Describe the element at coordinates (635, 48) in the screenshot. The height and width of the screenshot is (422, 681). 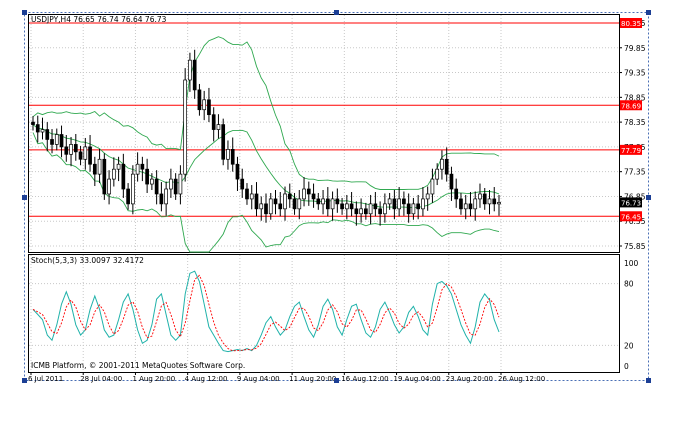
I see `price-tick-label: 79.85` at that location.